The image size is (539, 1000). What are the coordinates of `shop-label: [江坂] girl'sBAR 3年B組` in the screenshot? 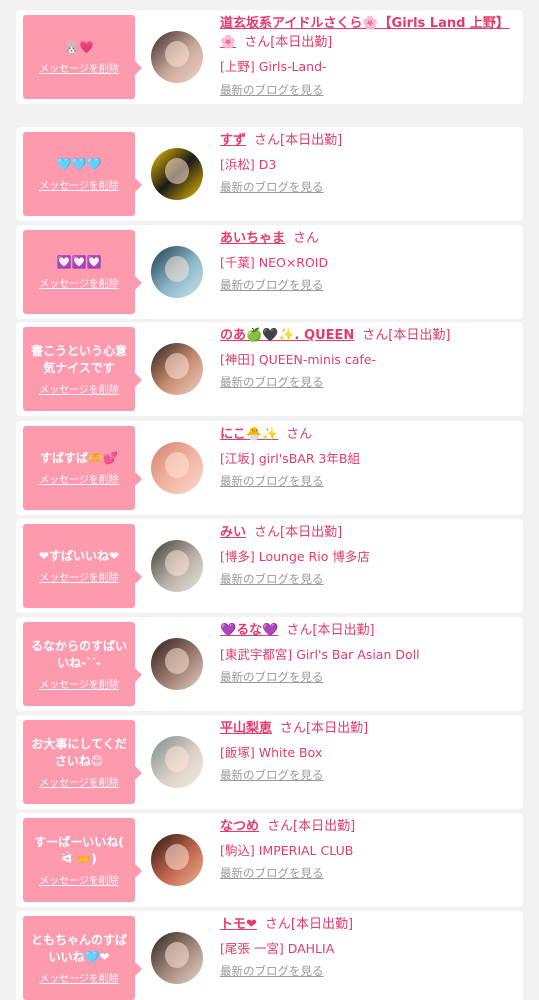 It's located at (290, 458).